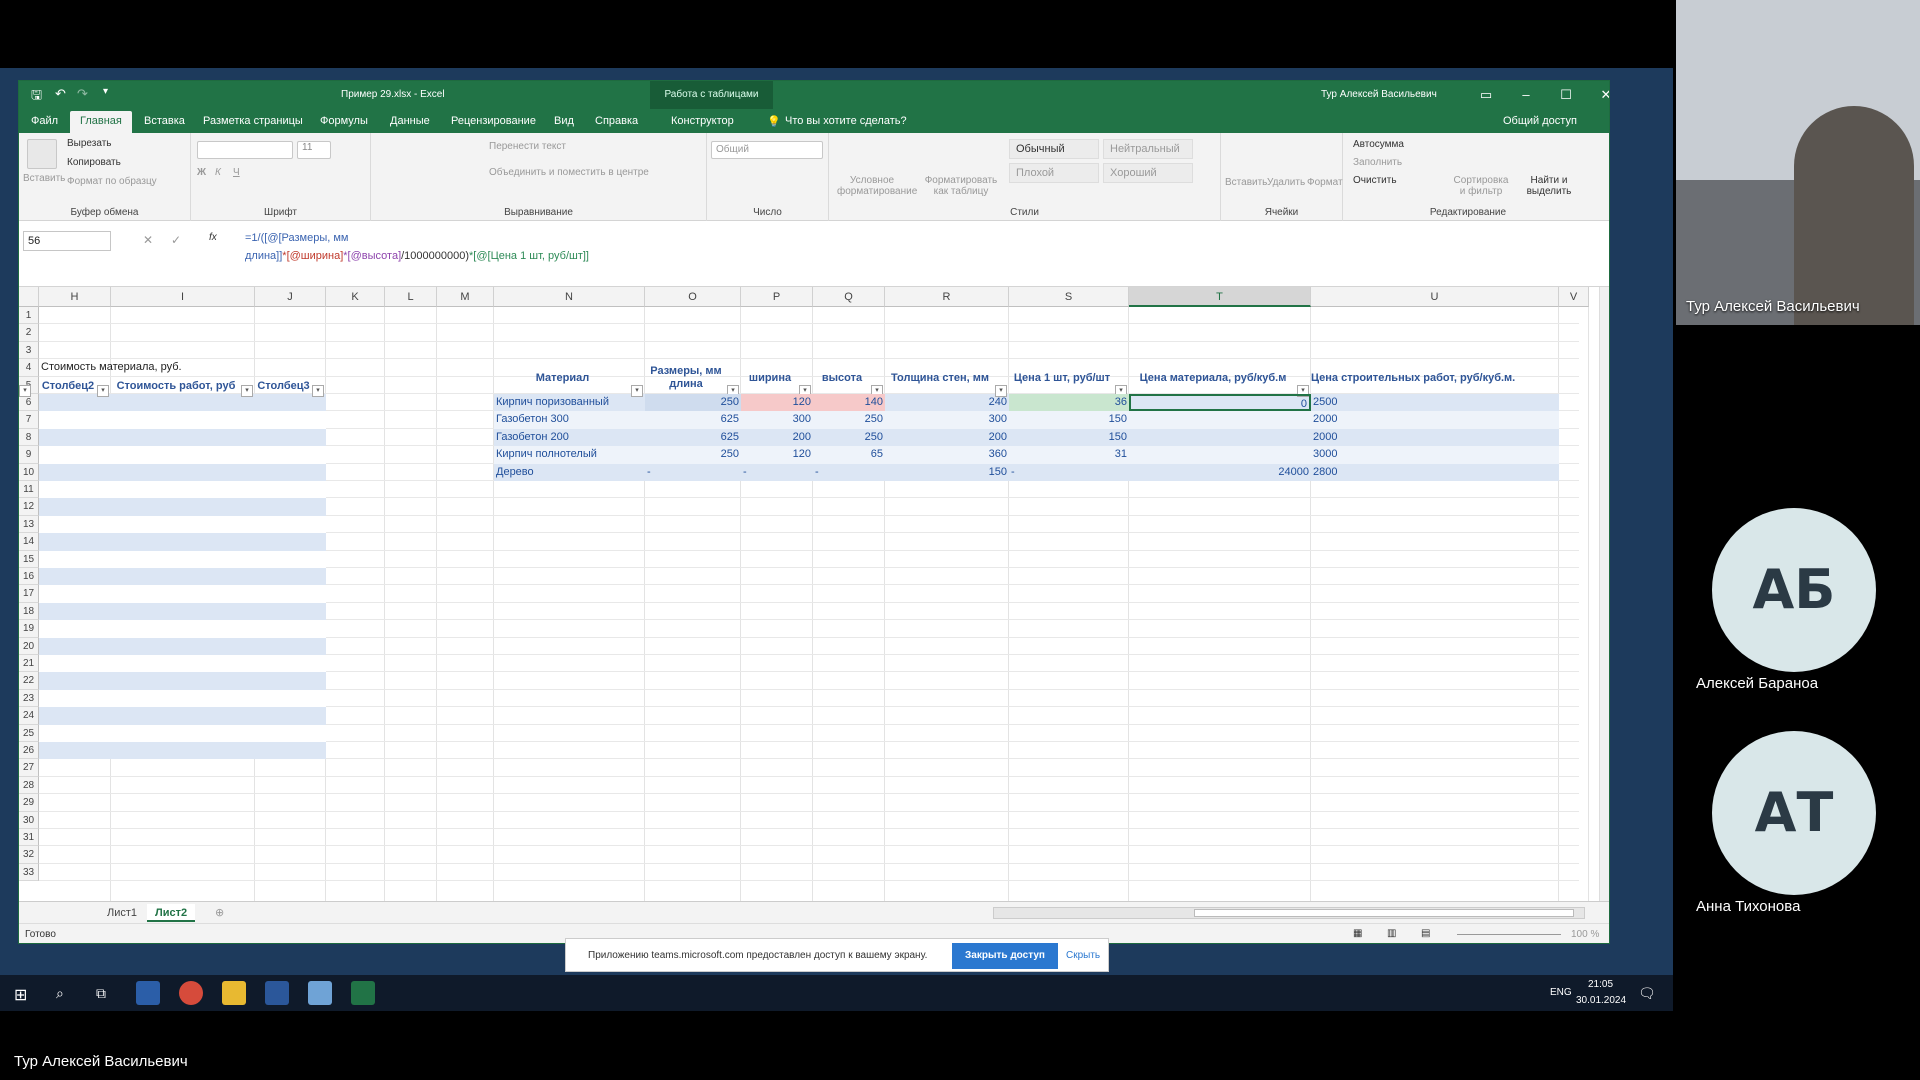 This screenshot has width=1920, height=1080. What do you see at coordinates (1391, 933) in the screenshot?
I see `page-layout-icon: ▥` at bounding box center [1391, 933].